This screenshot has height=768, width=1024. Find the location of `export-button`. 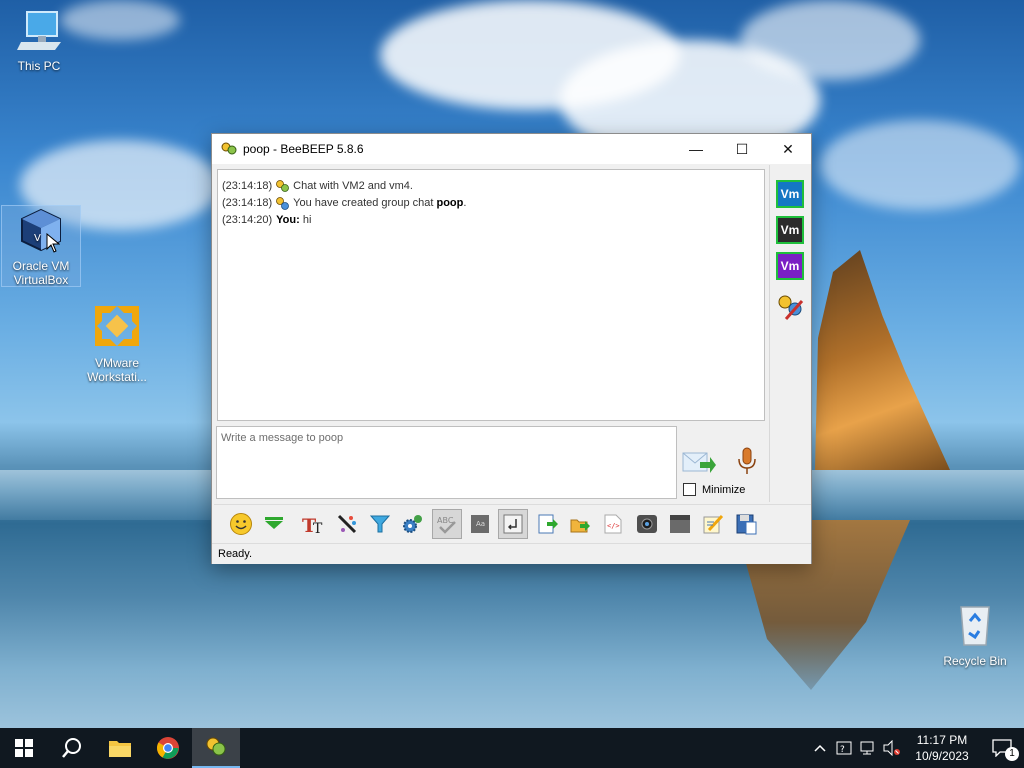

export-button is located at coordinates (547, 524).